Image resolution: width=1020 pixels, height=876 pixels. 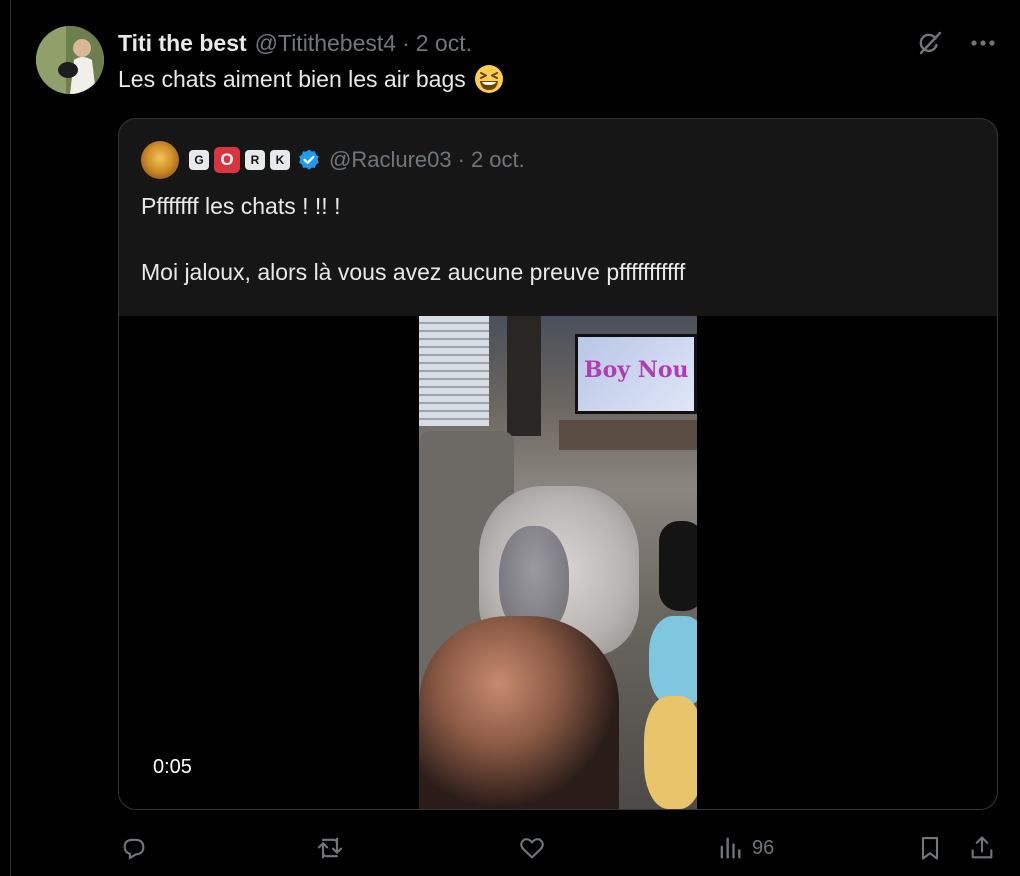 What do you see at coordinates (160, 160) in the screenshot?
I see `quoted-avatar` at bounding box center [160, 160].